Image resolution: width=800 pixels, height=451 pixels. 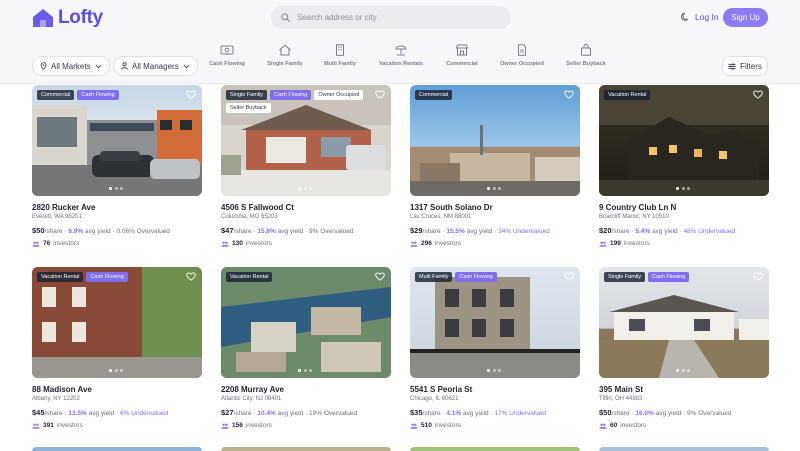 I want to click on tag-badge: Single Family, so click(x=247, y=95).